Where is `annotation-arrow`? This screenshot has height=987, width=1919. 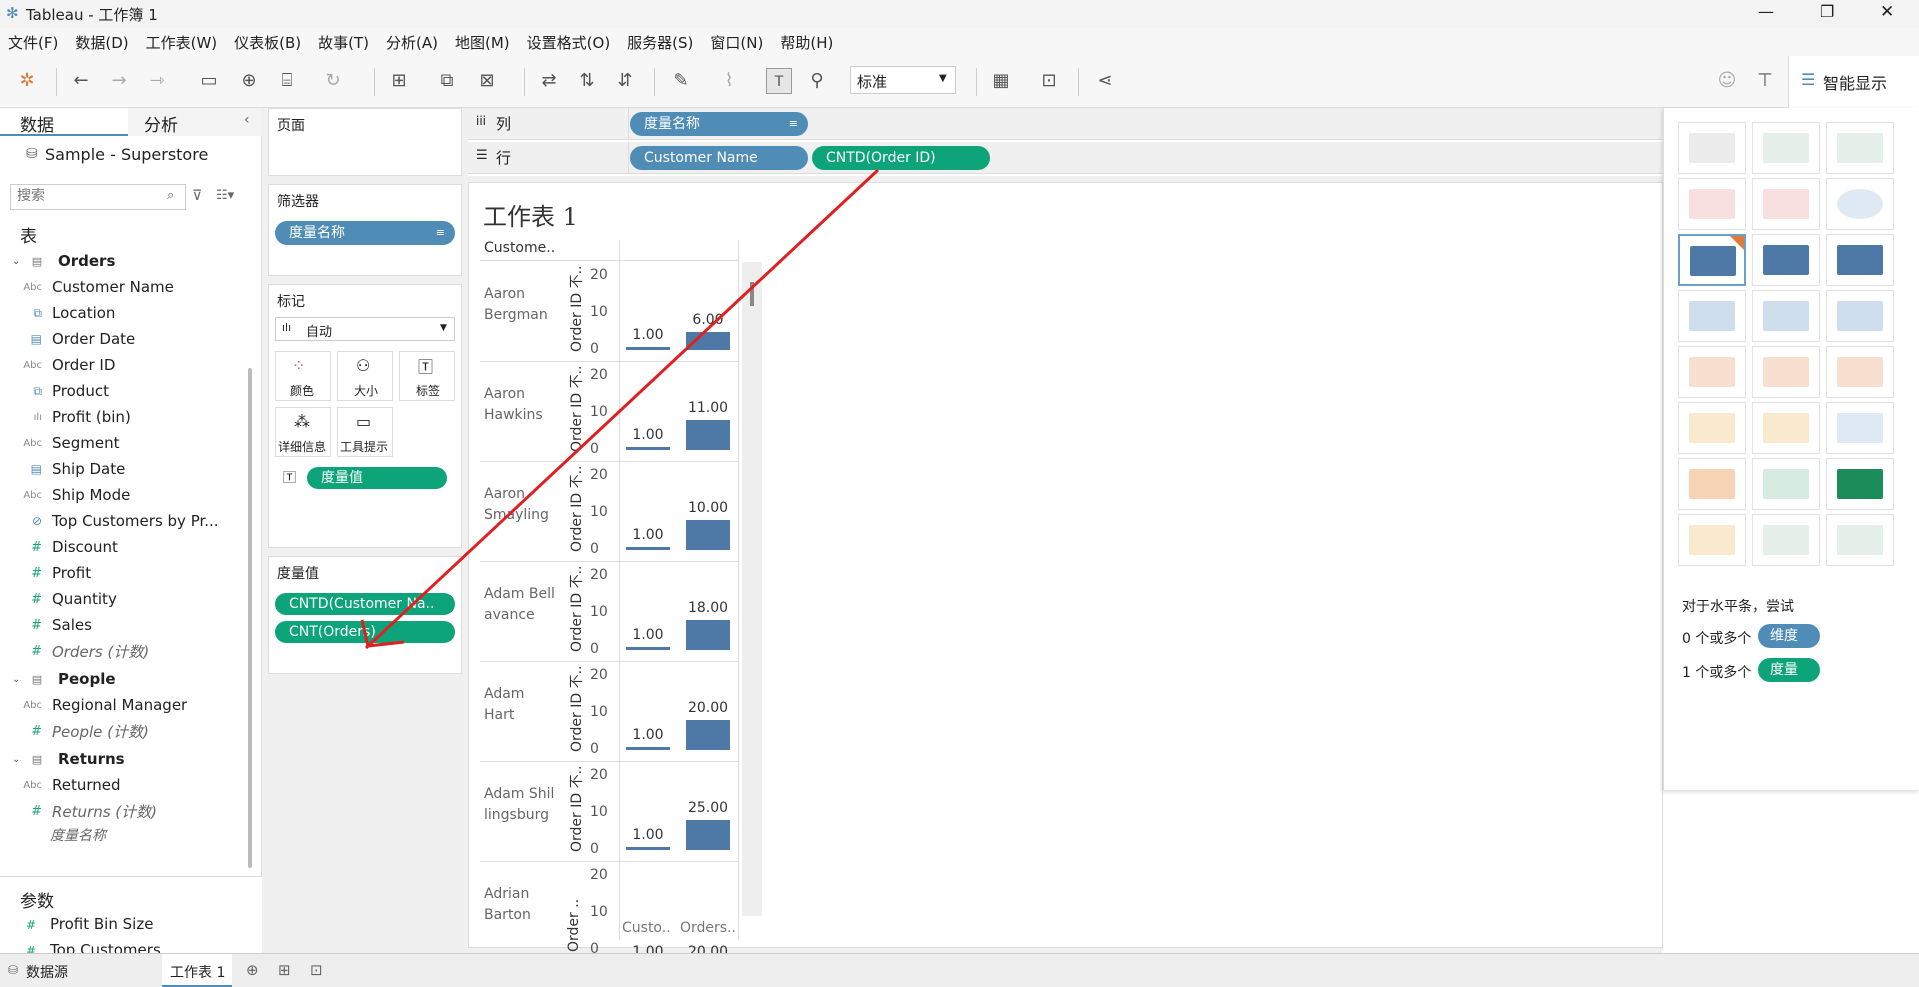 annotation-arrow is located at coordinates (620, 409).